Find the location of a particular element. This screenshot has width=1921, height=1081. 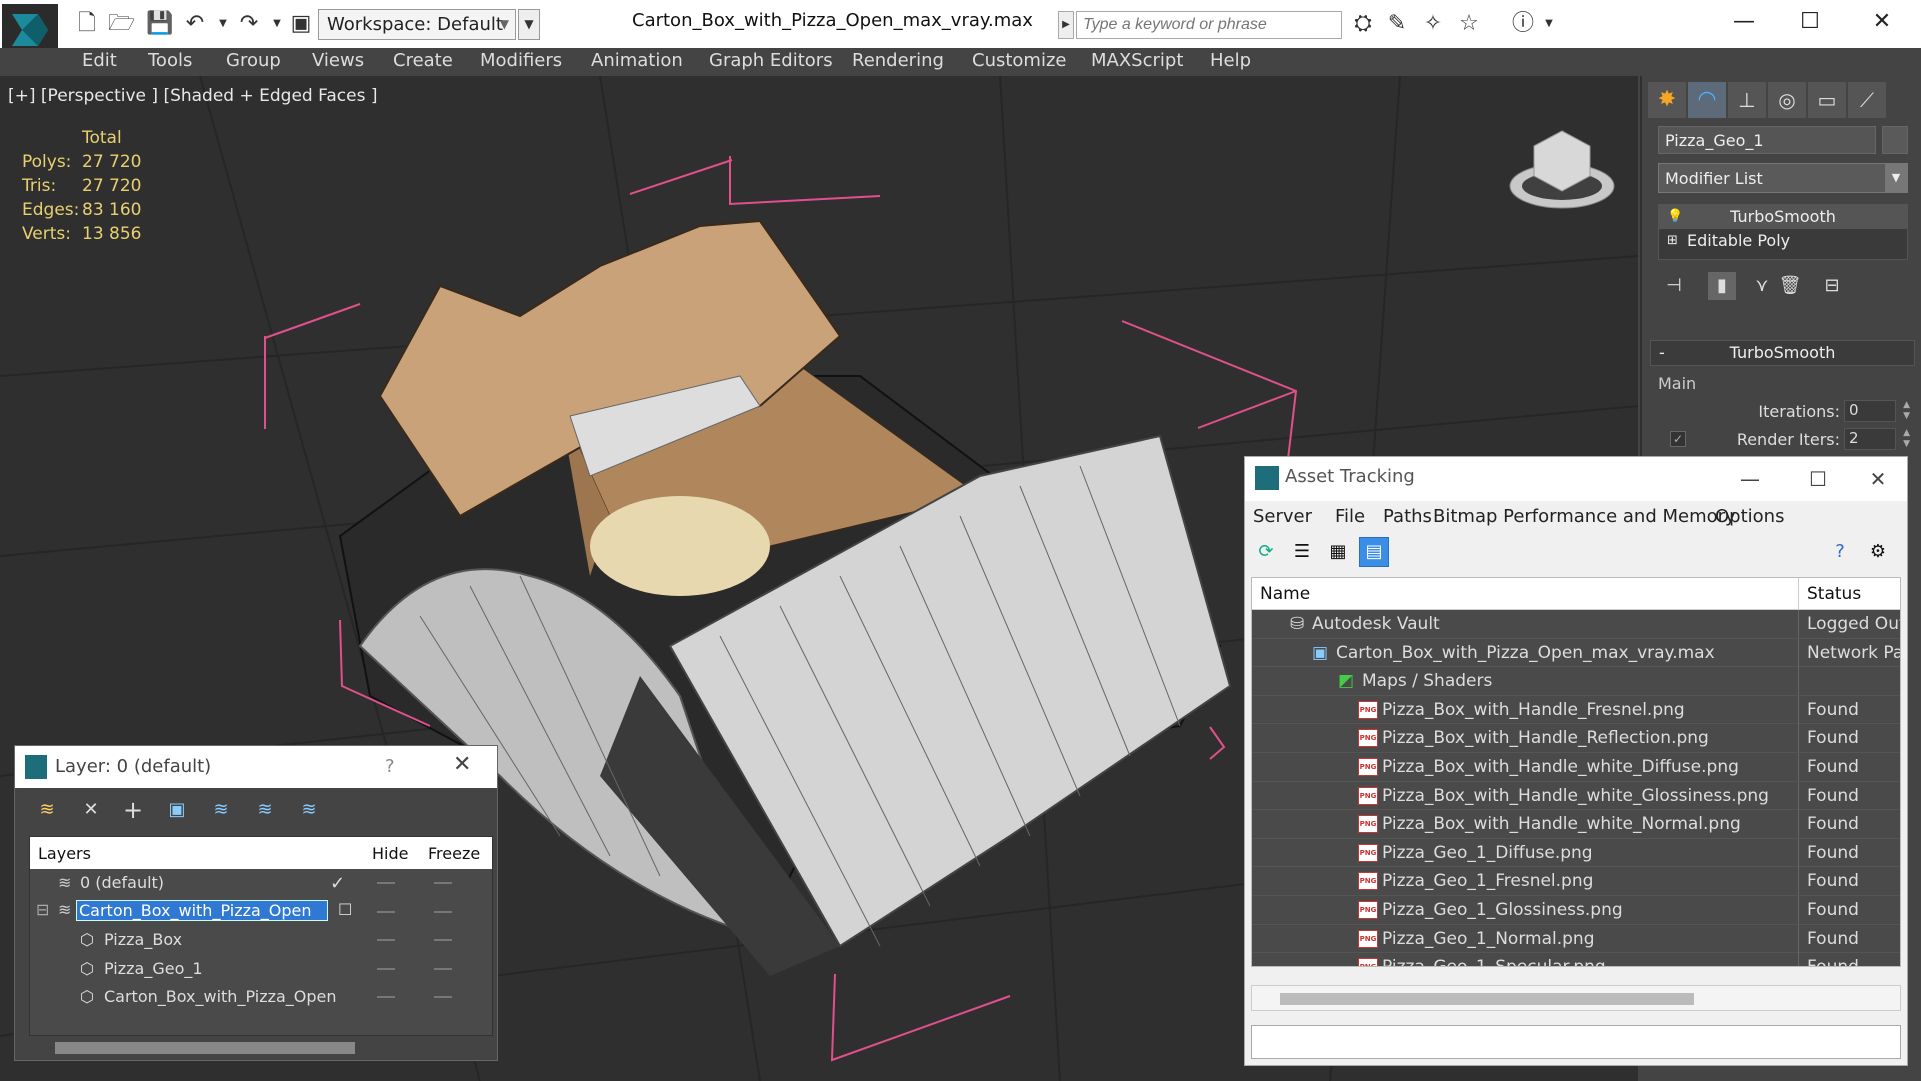

menu-create: Create is located at coordinates (423, 60).